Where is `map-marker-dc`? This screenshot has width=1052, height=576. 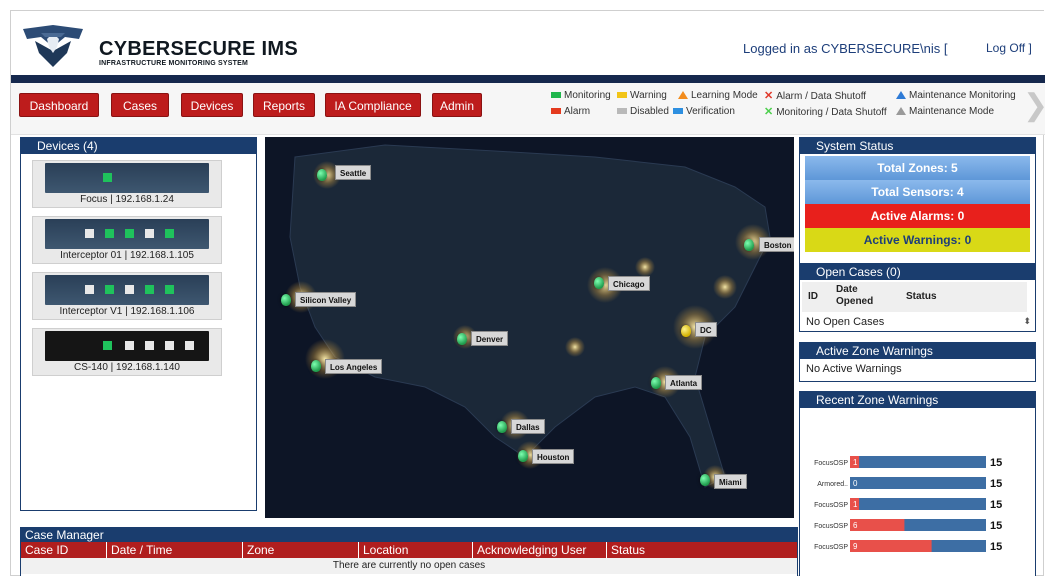
map-marker-dc is located at coordinates (686, 331).